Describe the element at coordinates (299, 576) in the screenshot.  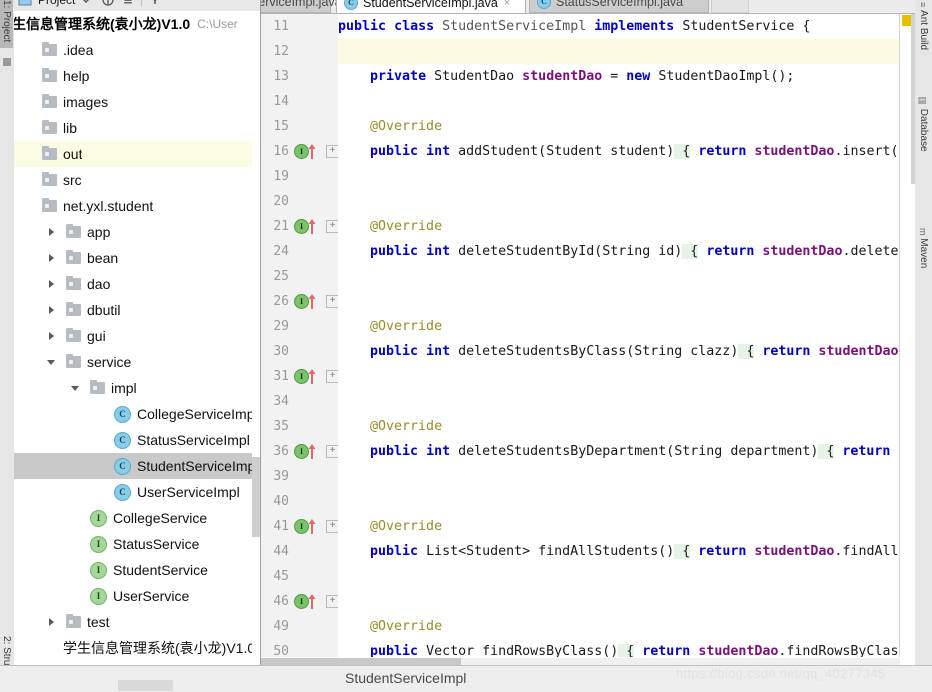
I see `gutter-line: 45` at that location.